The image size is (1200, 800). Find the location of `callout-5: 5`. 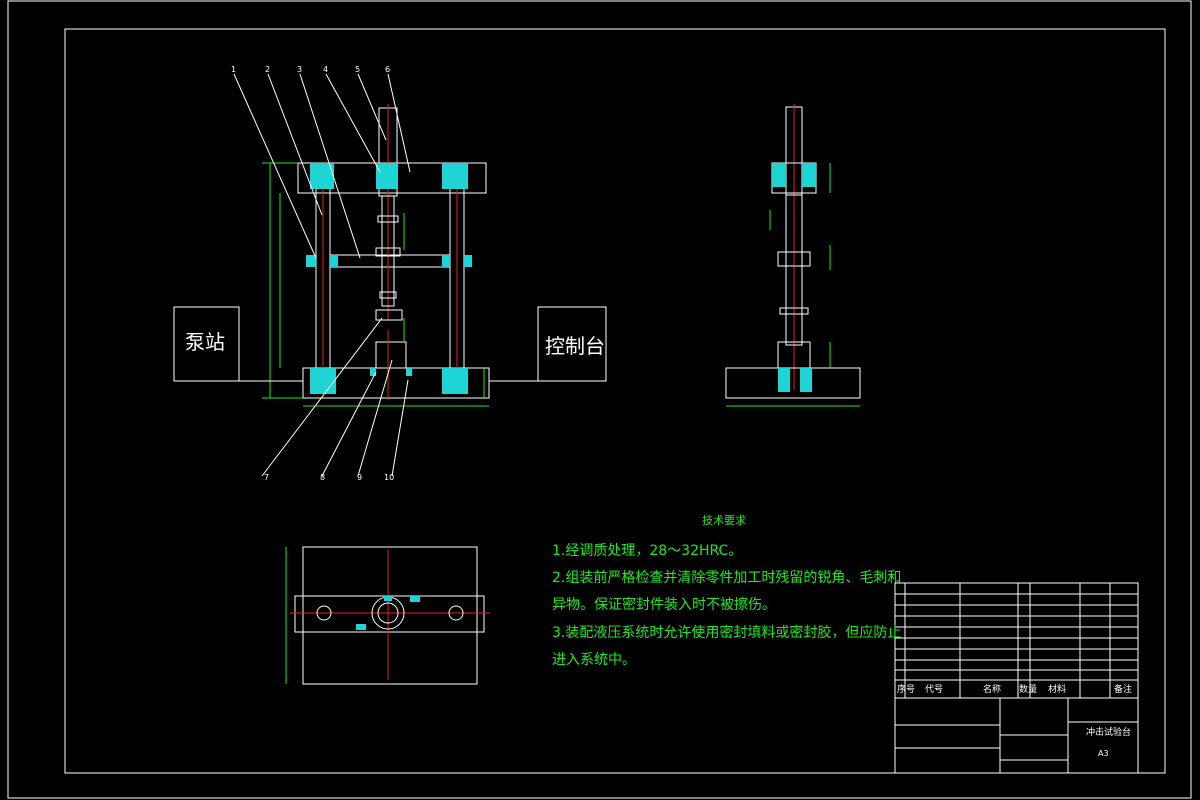

callout-5: 5 is located at coordinates (357, 69).